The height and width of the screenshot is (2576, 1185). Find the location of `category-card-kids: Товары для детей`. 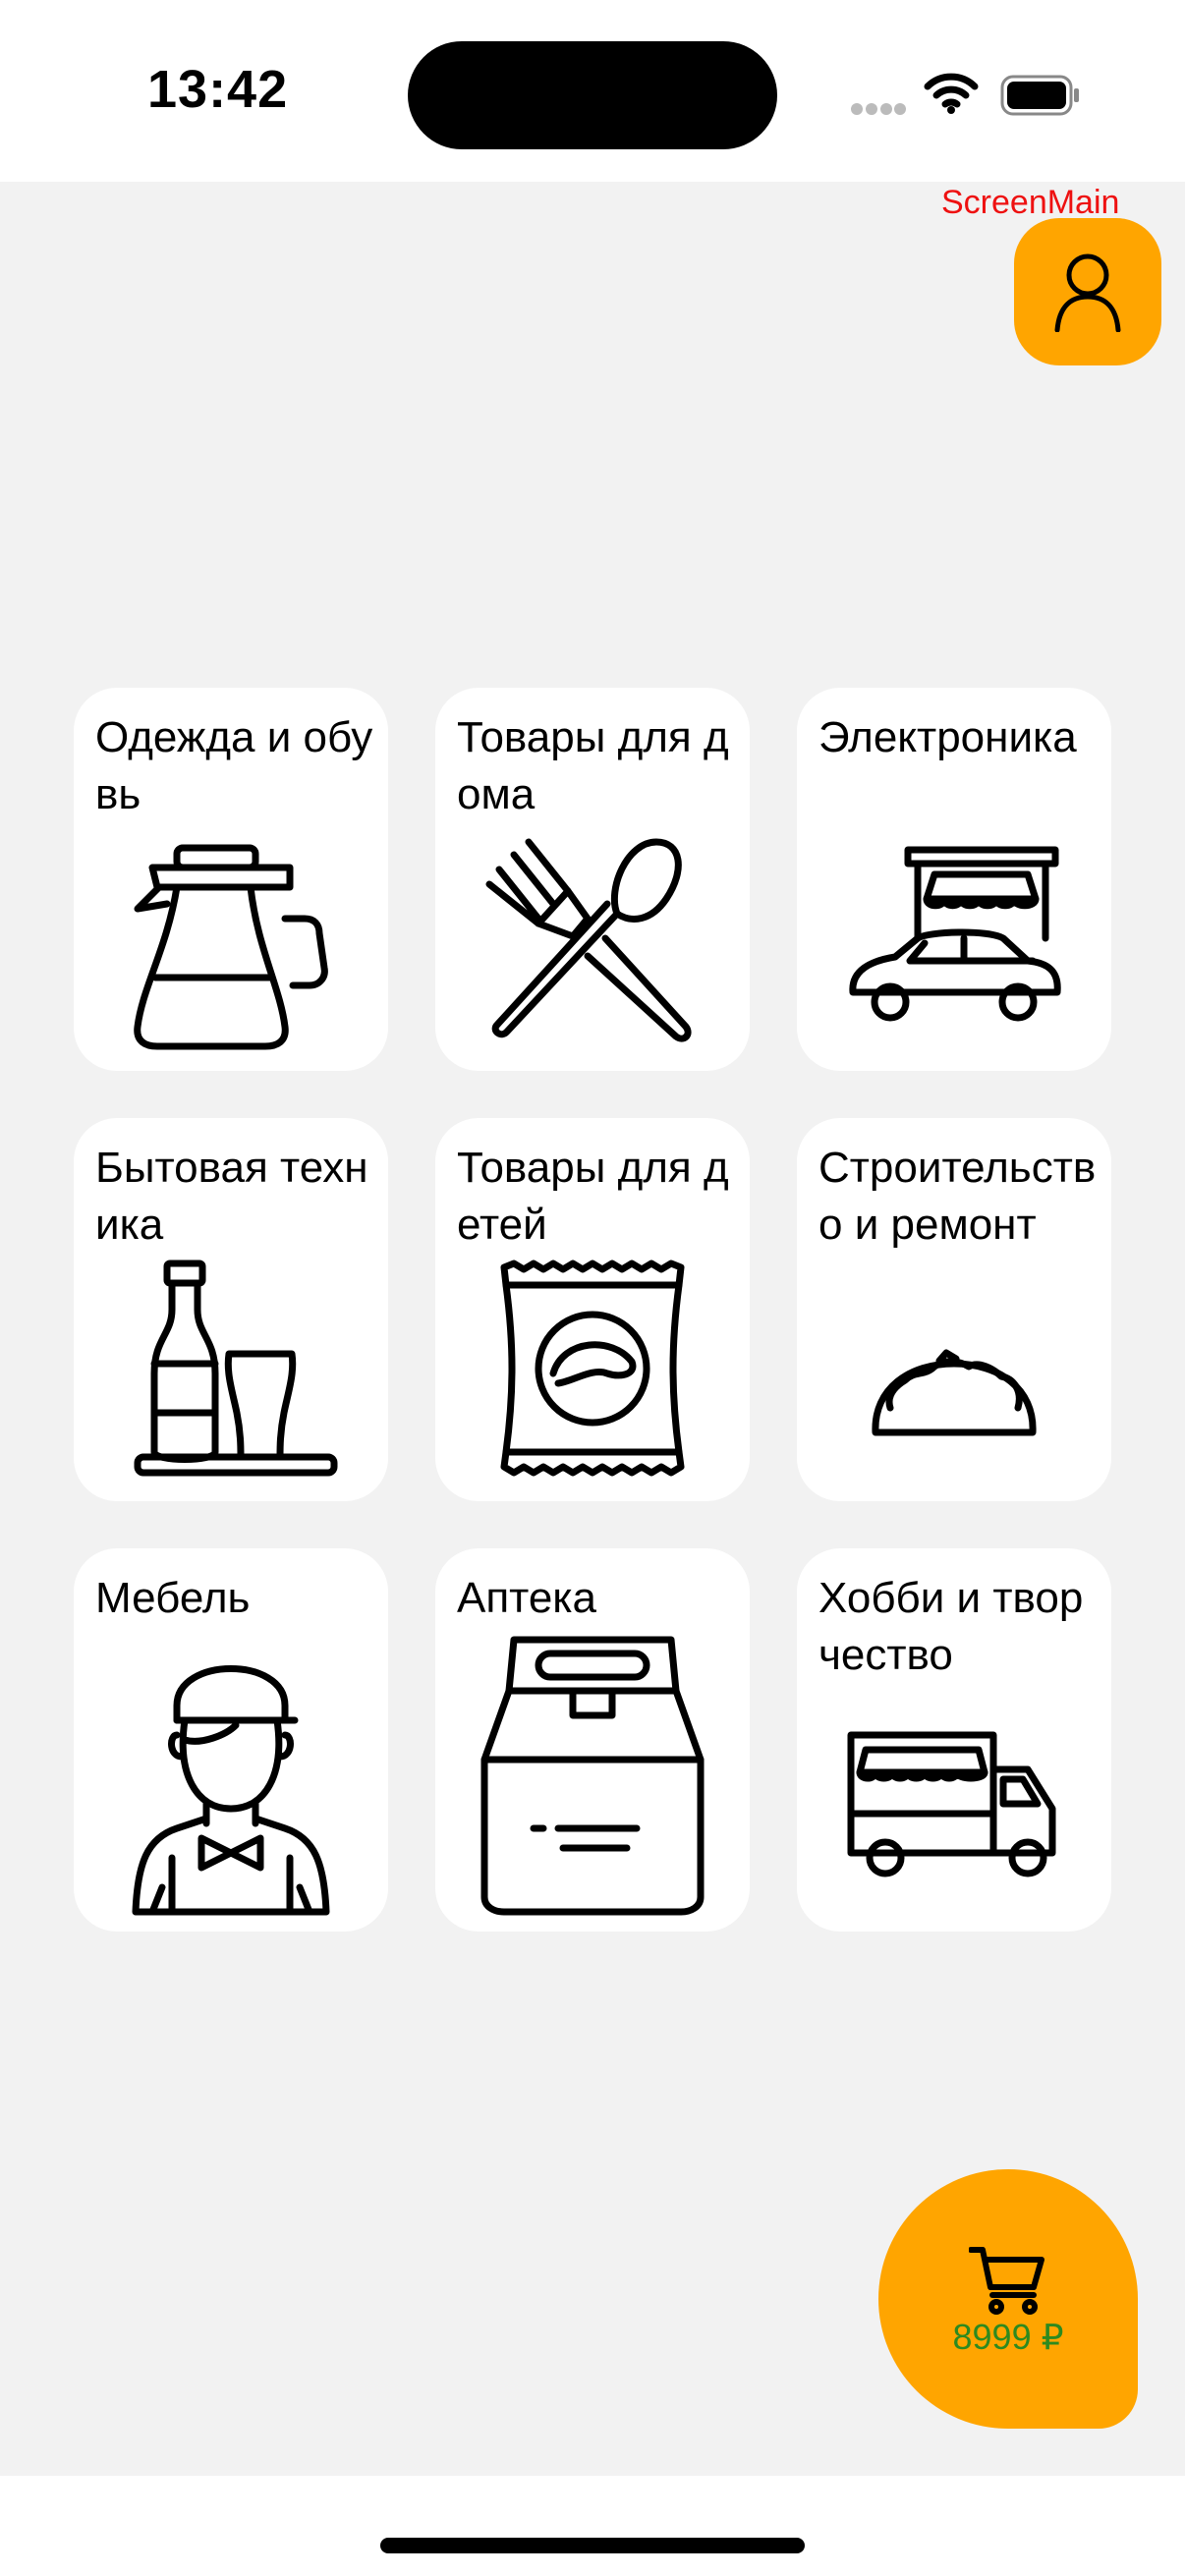

category-card-kids: Товары для детей is located at coordinates (592, 1309).